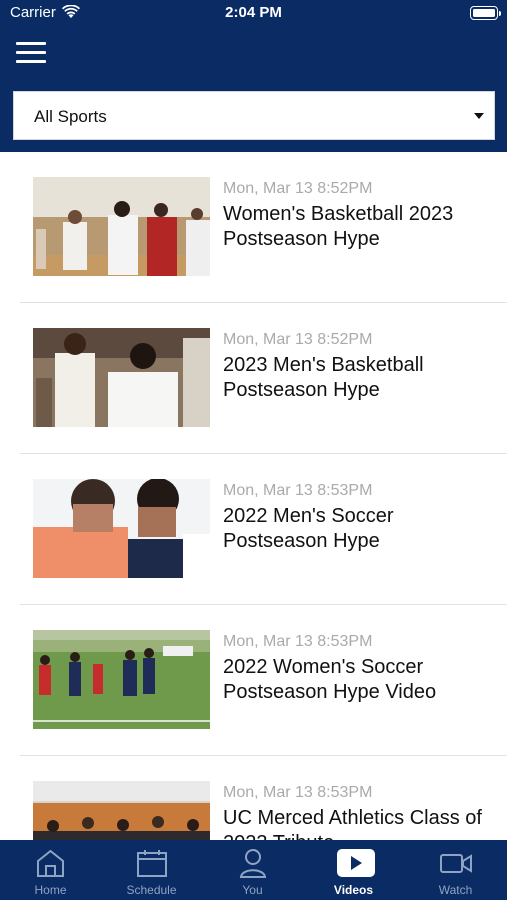  What do you see at coordinates (152, 863) in the screenshot?
I see `calendar-icon` at bounding box center [152, 863].